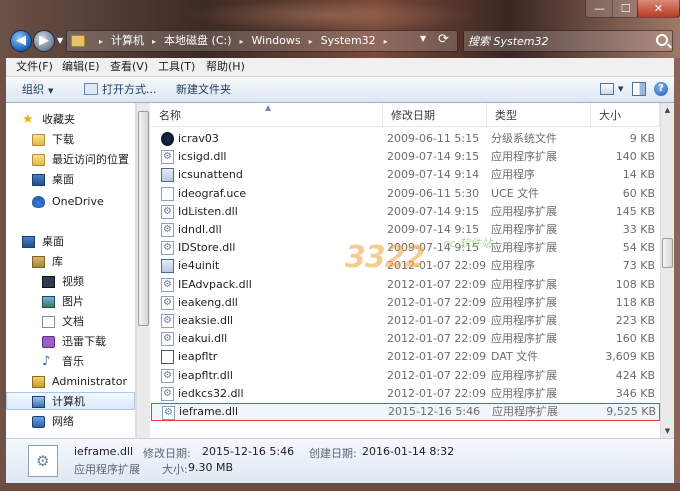 This screenshot has height=491, width=680. What do you see at coordinates (107, 469) in the screenshot?
I see `details-type: 应用程序扩展` at bounding box center [107, 469].